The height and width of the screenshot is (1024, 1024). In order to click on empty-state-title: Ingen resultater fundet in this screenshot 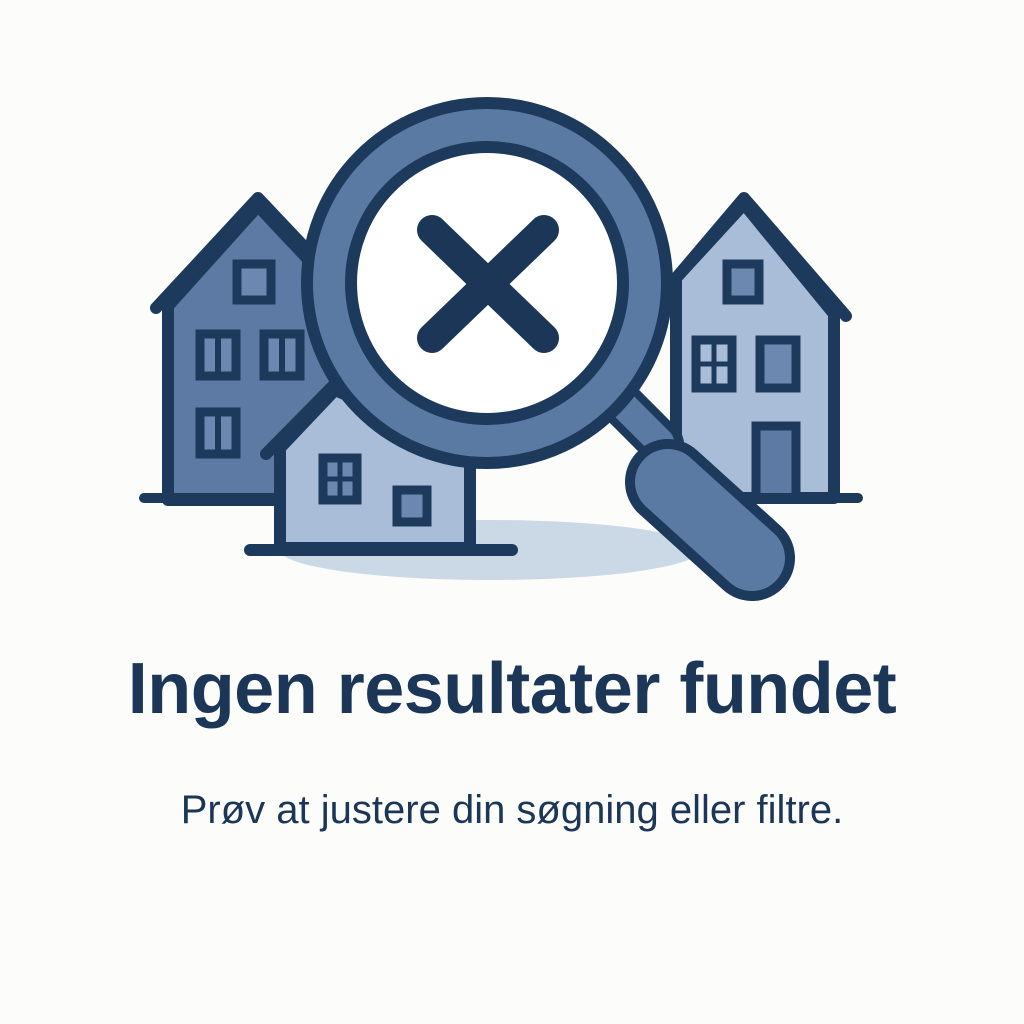, I will do `click(512, 689)`.